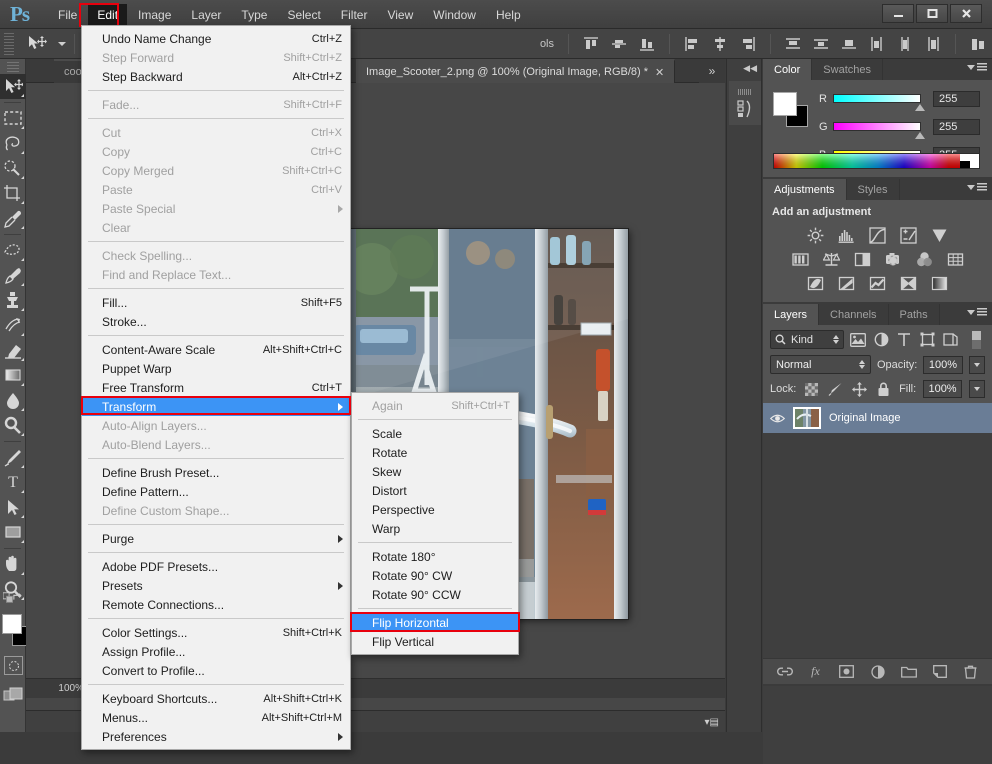 This screenshot has width=992, height=764. Describe the element at coordinates (908, 672) in the screenshot. I see `new-group-icon` at that location.